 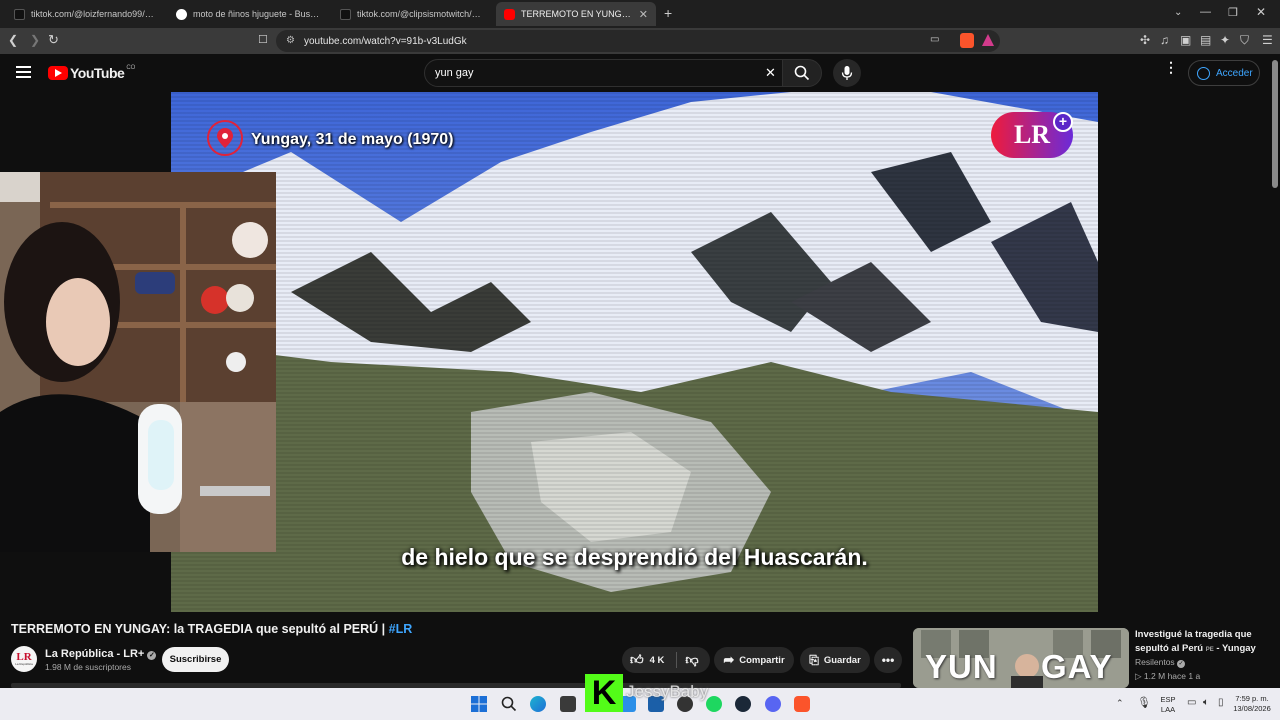 I want to click on brave-rewards-icon, so click(x=988, y=40).